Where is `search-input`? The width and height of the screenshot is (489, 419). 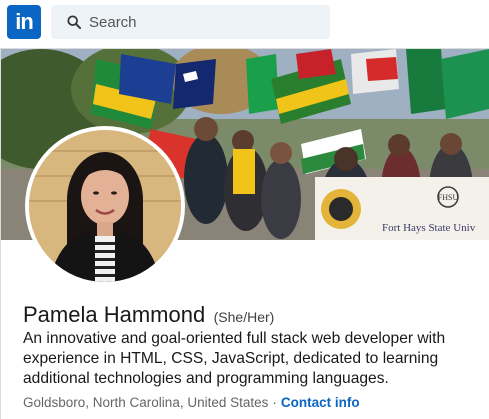
search-input is located at coordinates (204, 22).